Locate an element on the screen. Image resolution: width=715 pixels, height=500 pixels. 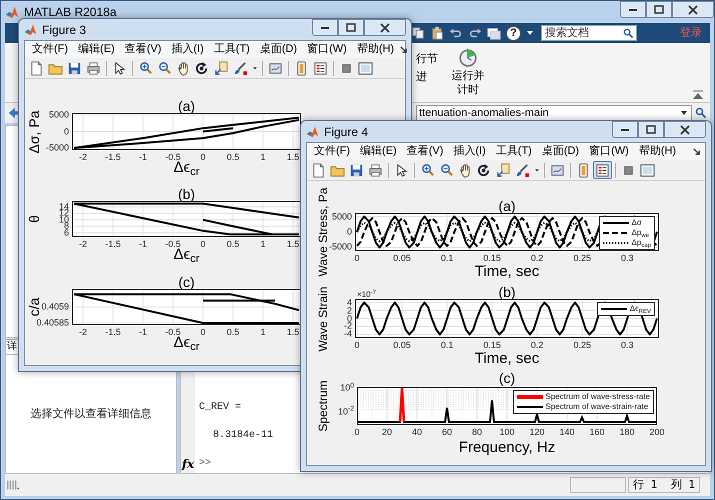
empty-state-text: 选择文件以查看详细信息 is located at coordinates (91, 414).